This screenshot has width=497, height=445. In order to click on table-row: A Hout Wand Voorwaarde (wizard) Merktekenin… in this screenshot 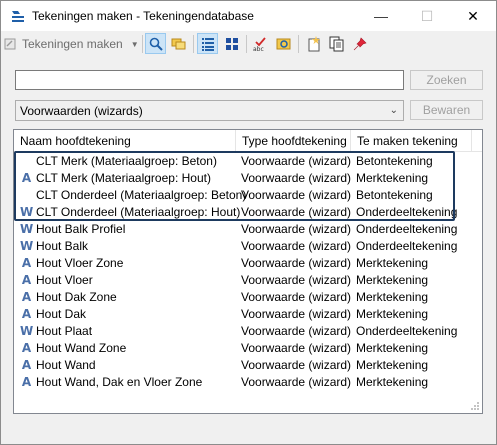, I will do `click(248, 365)`.